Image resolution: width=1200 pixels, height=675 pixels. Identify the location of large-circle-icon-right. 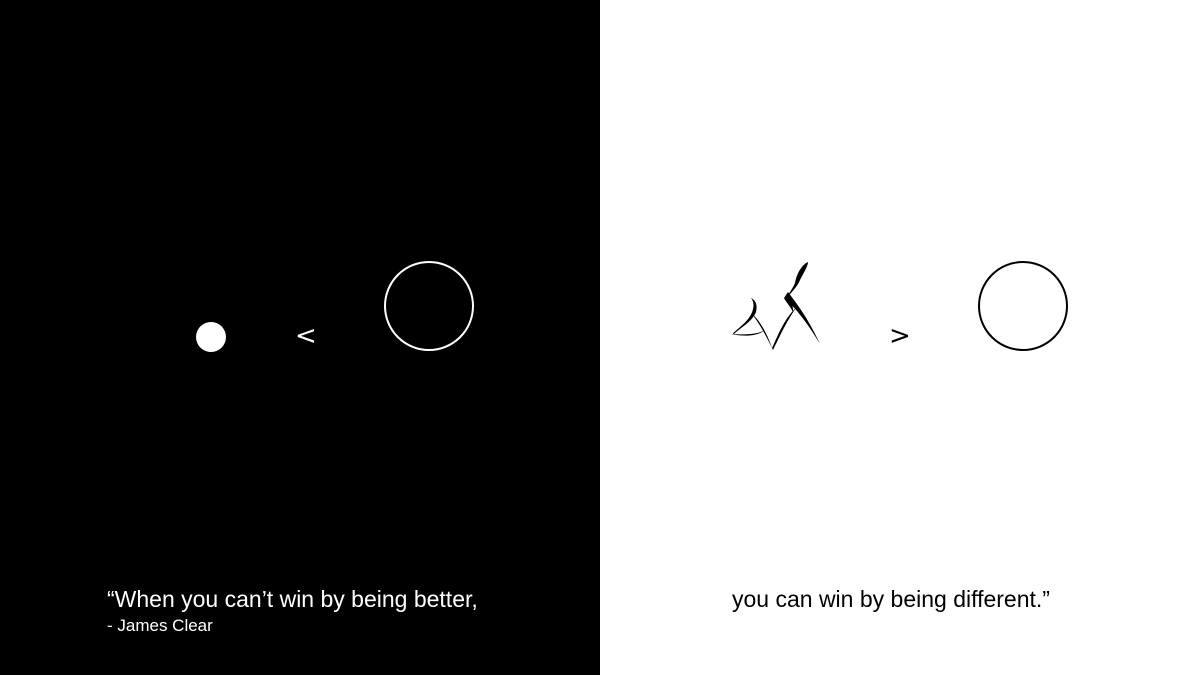
(1023, 306).